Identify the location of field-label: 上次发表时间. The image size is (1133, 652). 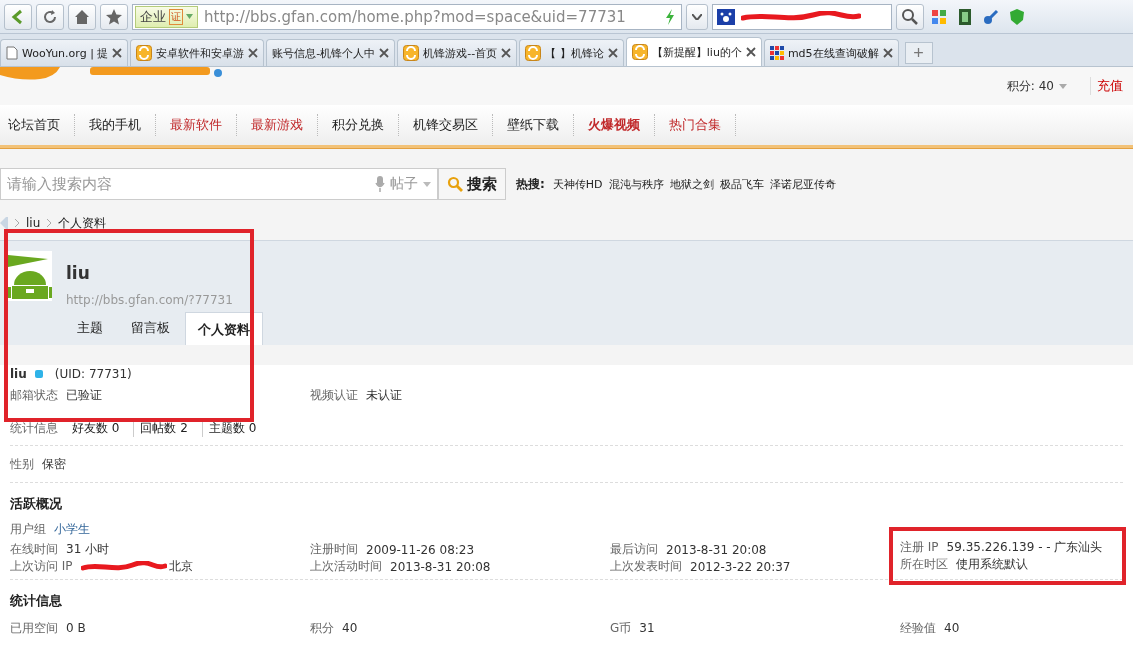
(646, 566).